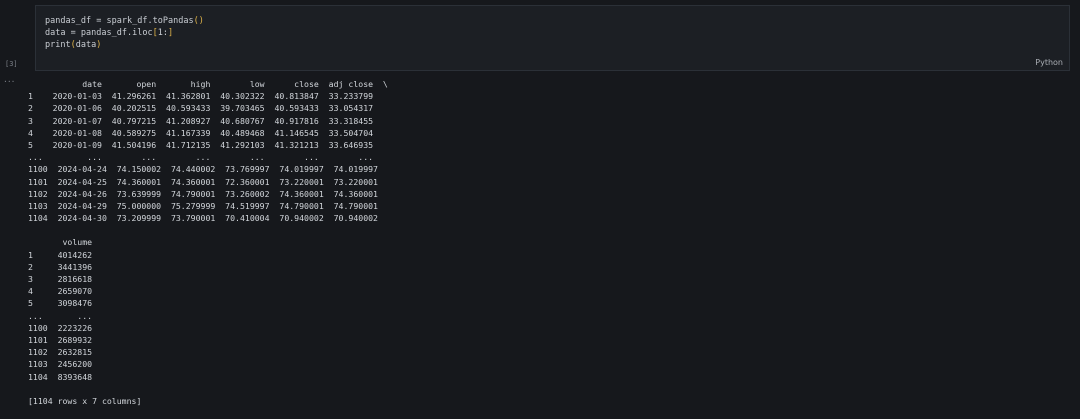 The width and height of the screenshot is (1080, 419). I want to click on output-line: 1103 2456200, so click(60, 364).